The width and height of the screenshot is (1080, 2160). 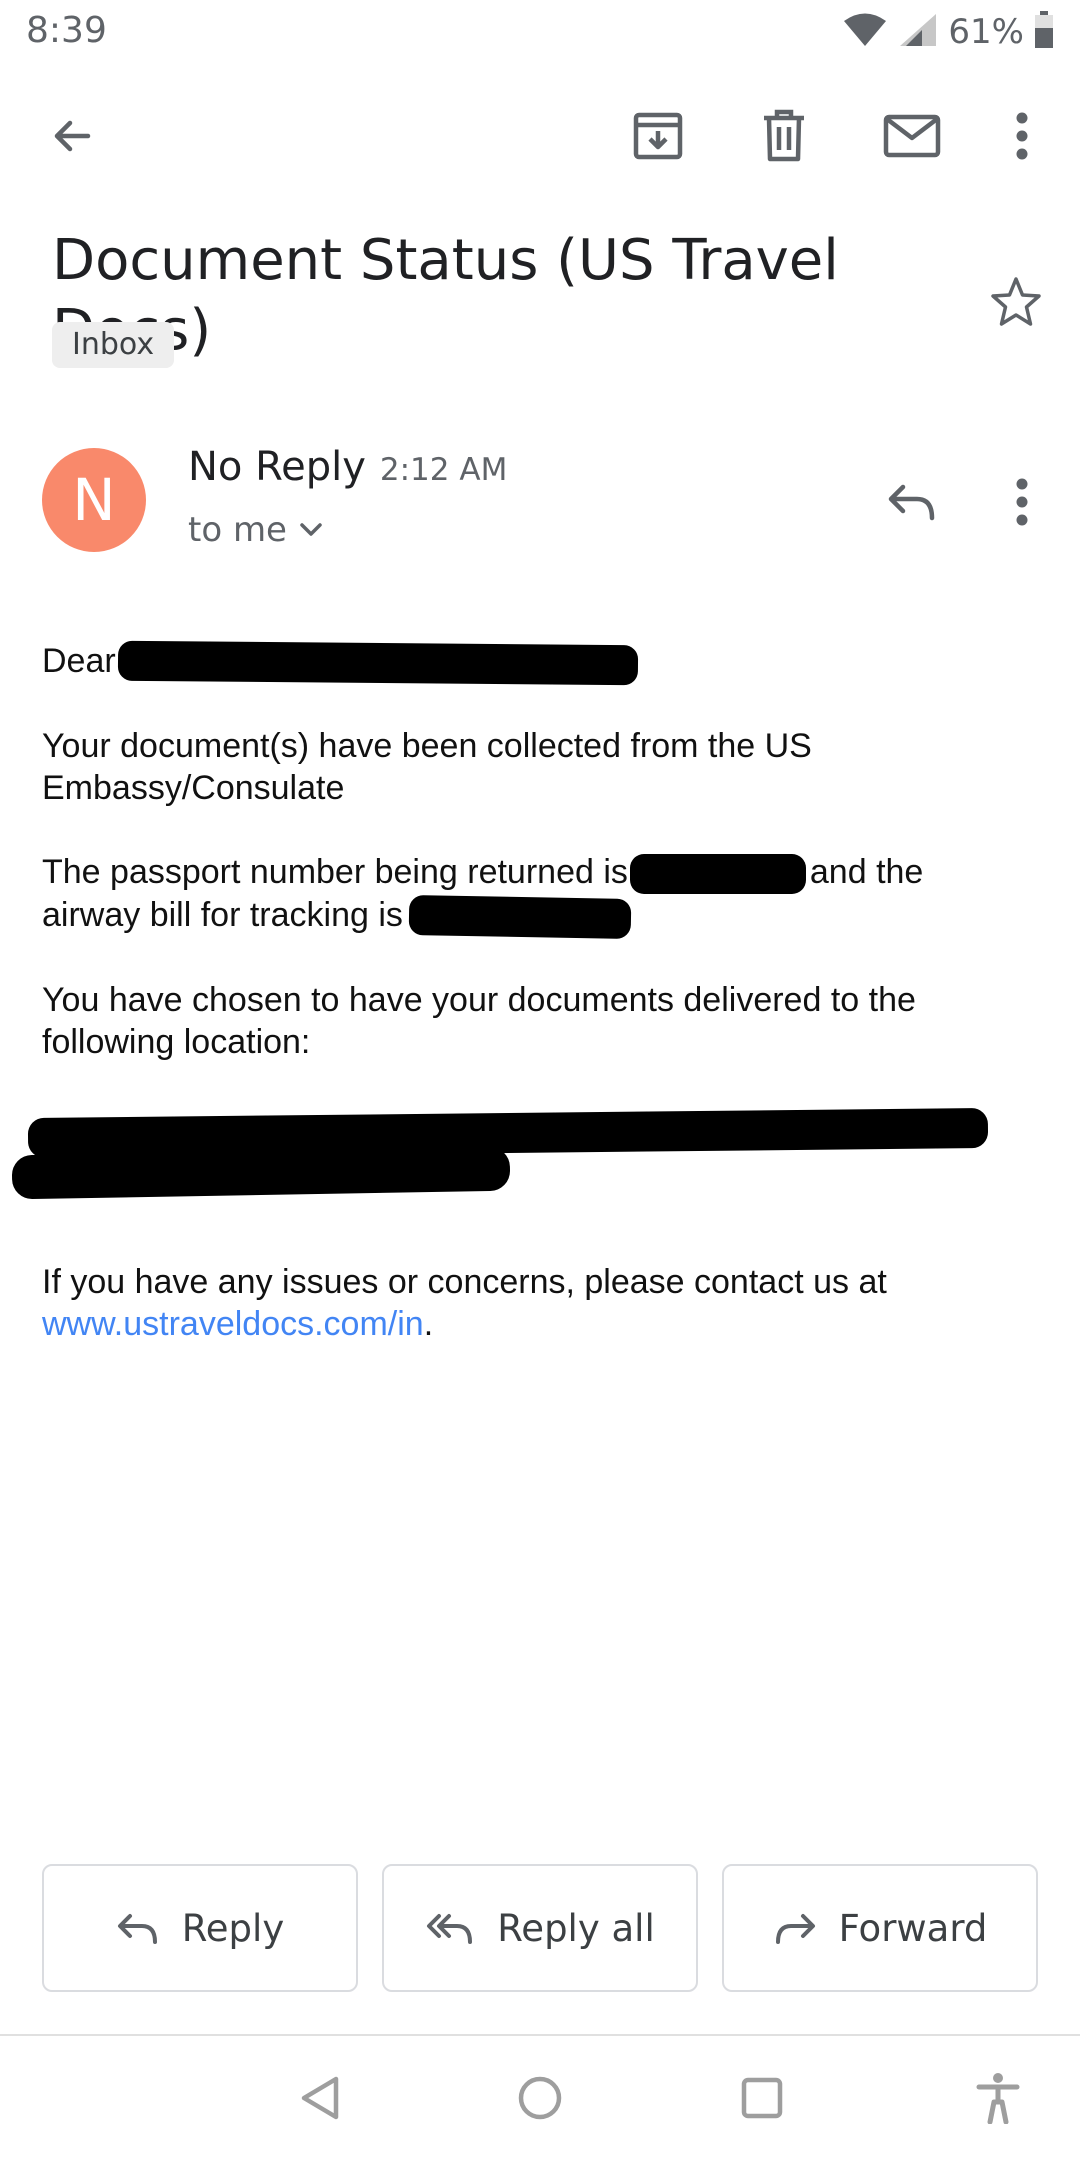 I want to click on reply-label: Reply, so click(x=233, y=1928).